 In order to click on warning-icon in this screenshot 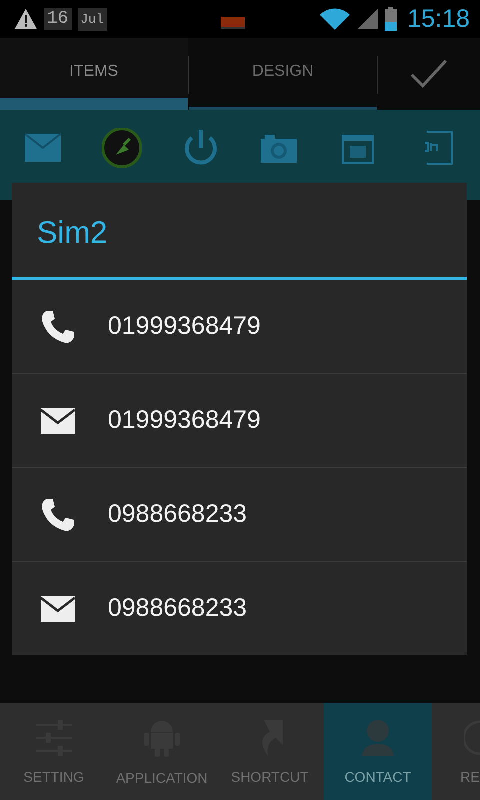, I will do `click(26, 19)`.